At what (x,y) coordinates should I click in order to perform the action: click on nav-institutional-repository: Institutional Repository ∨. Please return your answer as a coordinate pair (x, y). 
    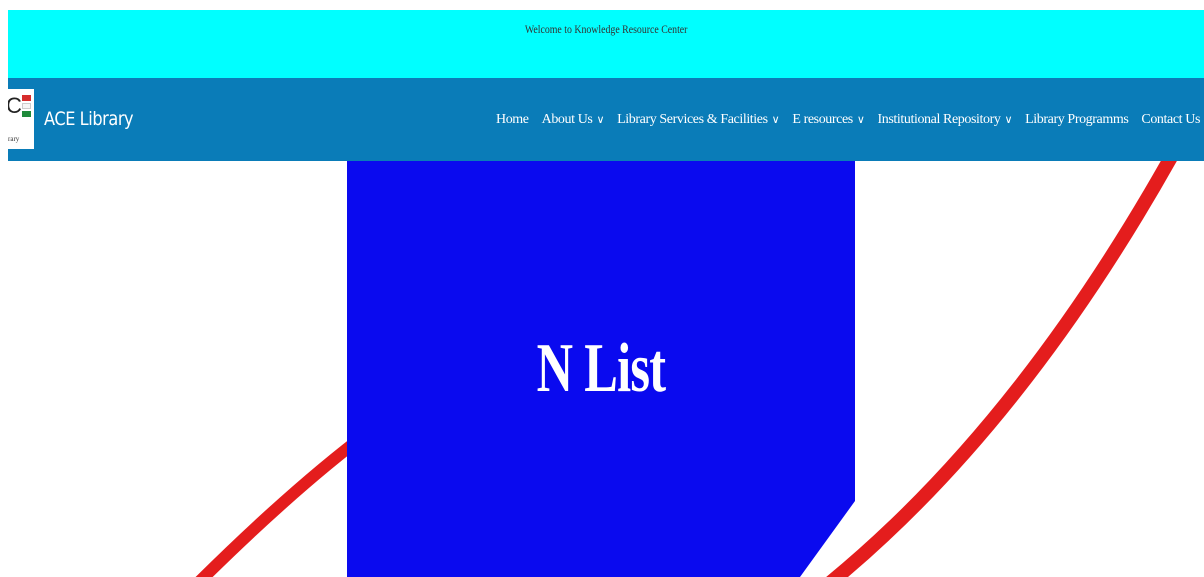
    Looking at the image, I should click on (944, 120).